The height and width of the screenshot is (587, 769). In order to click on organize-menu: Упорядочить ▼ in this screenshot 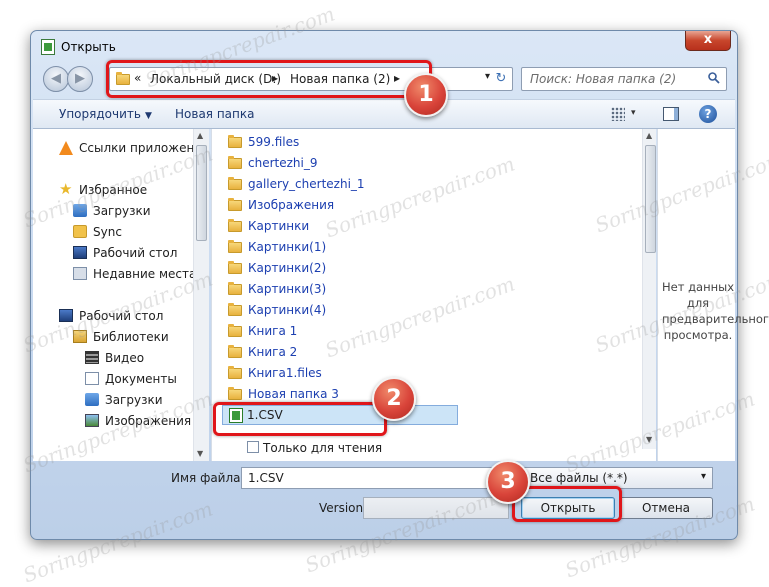, I will do `click(105, 114)`.